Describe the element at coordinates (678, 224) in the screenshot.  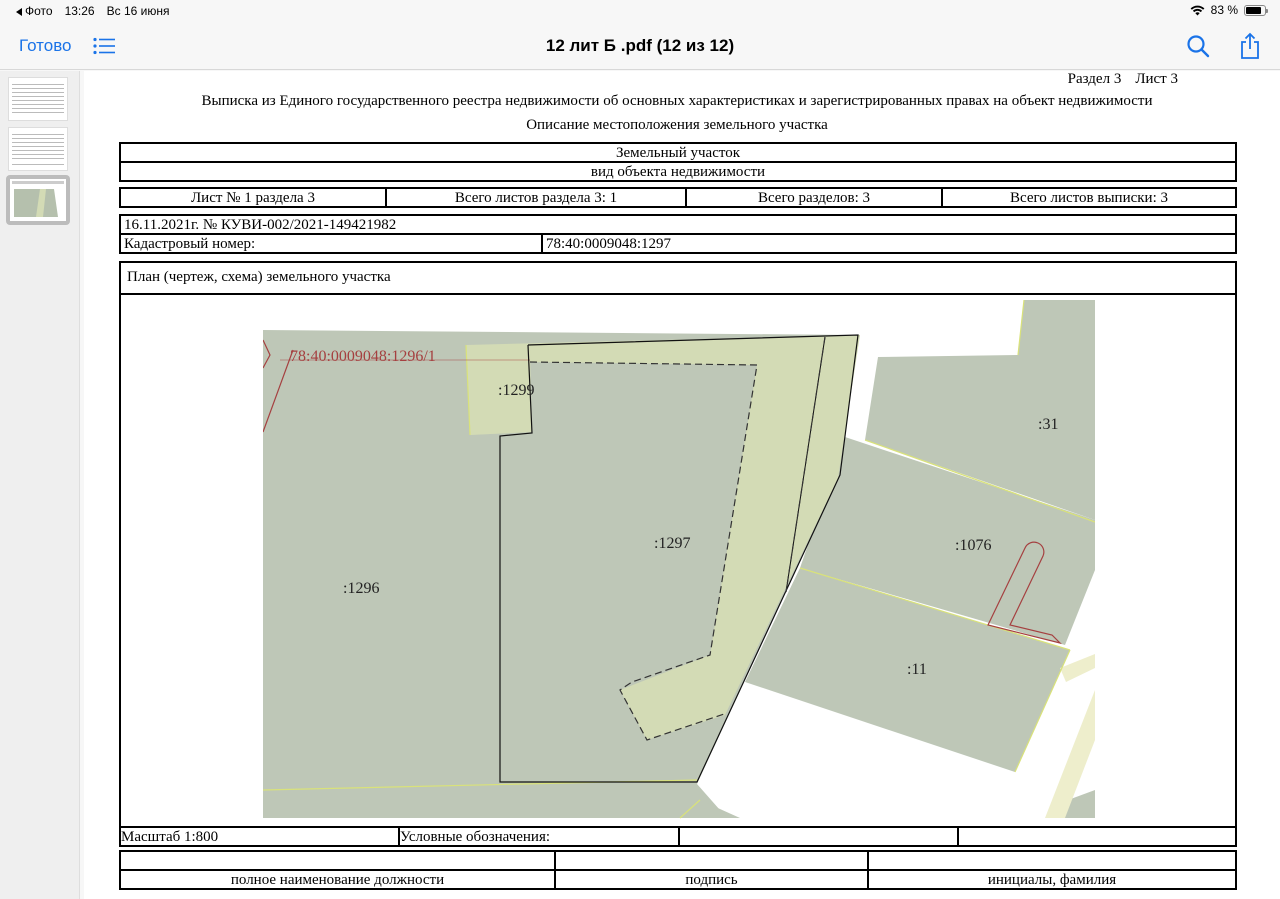
I see `reference-line: 16.11.2021г. № КУВИ-002/2021-149421982` at that location.